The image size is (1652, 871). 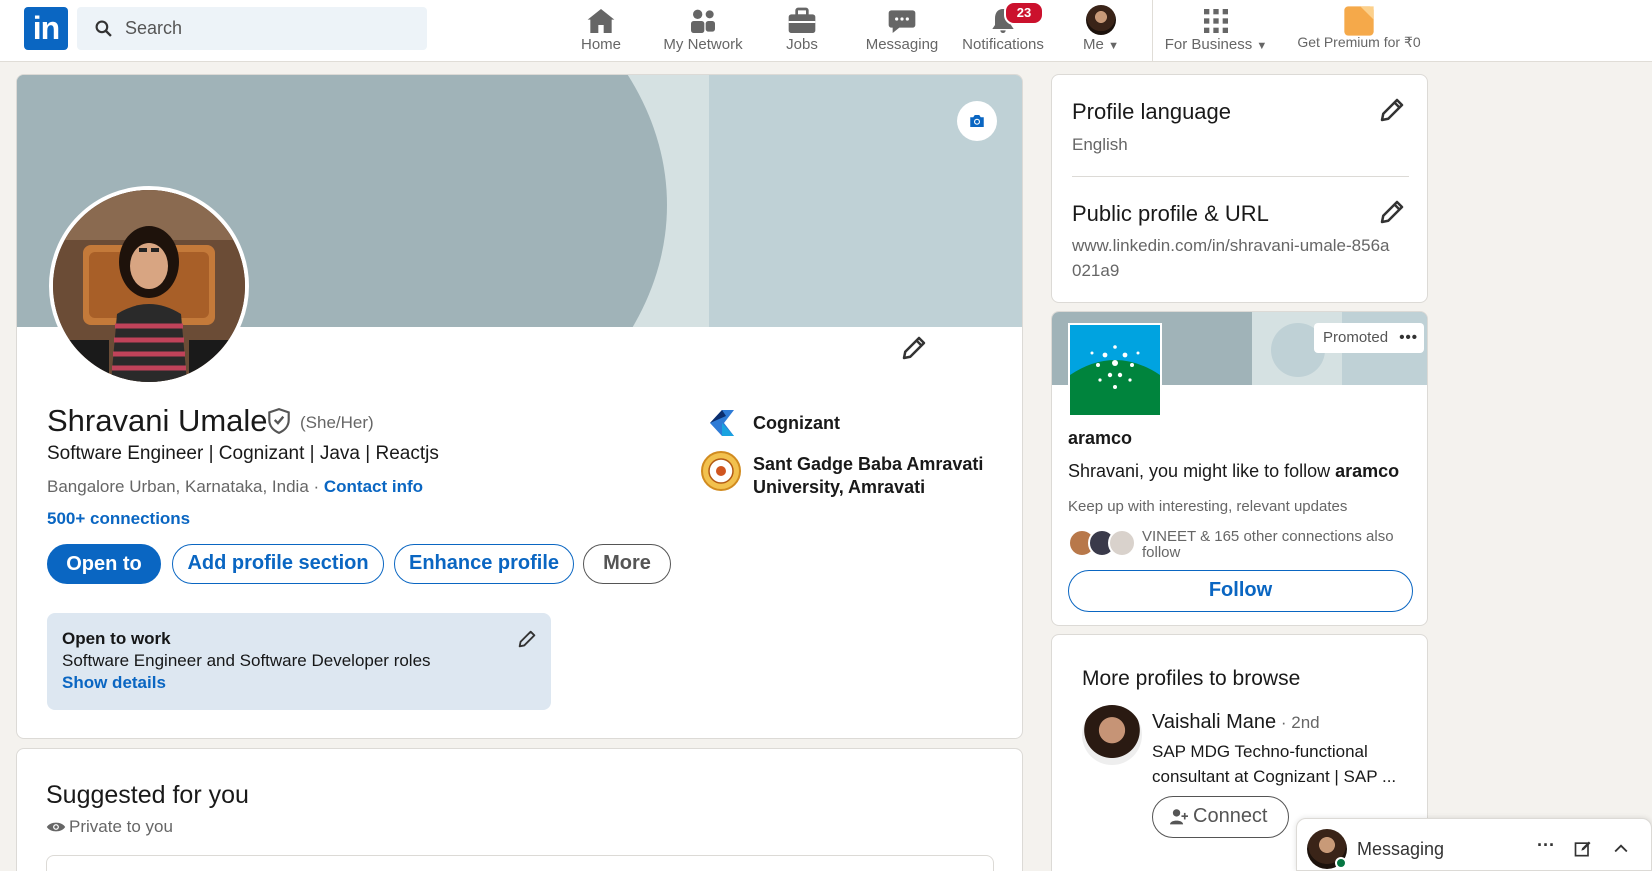 What do you see at coordinates (373, 486) in the screenshot?
I see `contact-info-link: Contact info` at bounding box center [373, 486].